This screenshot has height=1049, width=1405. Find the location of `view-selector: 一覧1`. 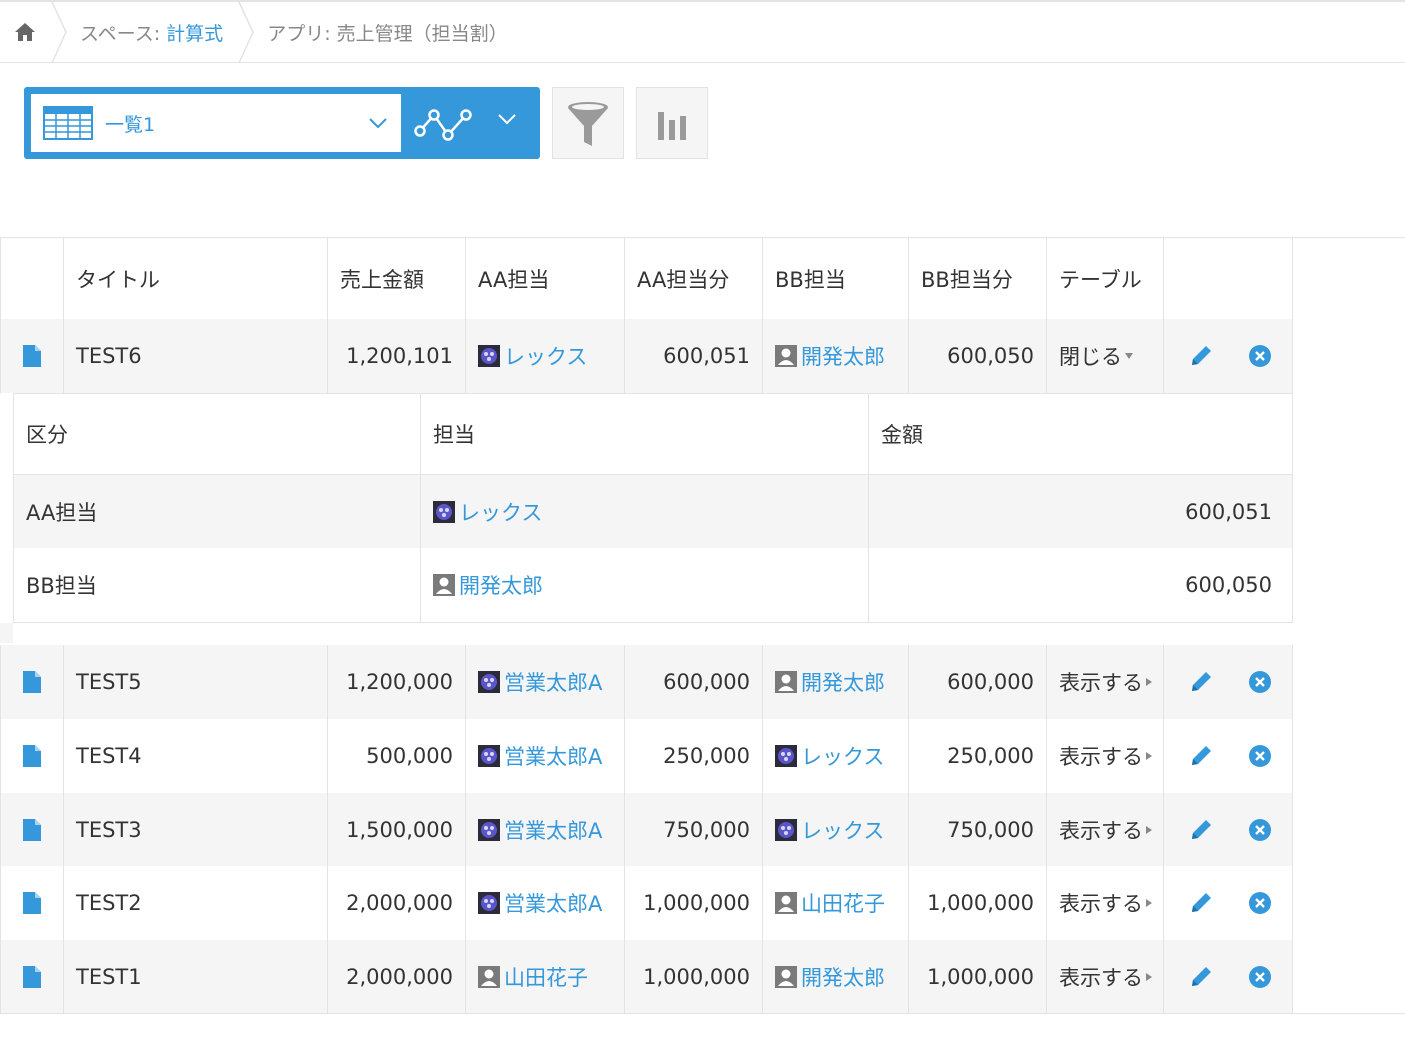

view-selector: 一覧1 is located at coordinates (216, 123).